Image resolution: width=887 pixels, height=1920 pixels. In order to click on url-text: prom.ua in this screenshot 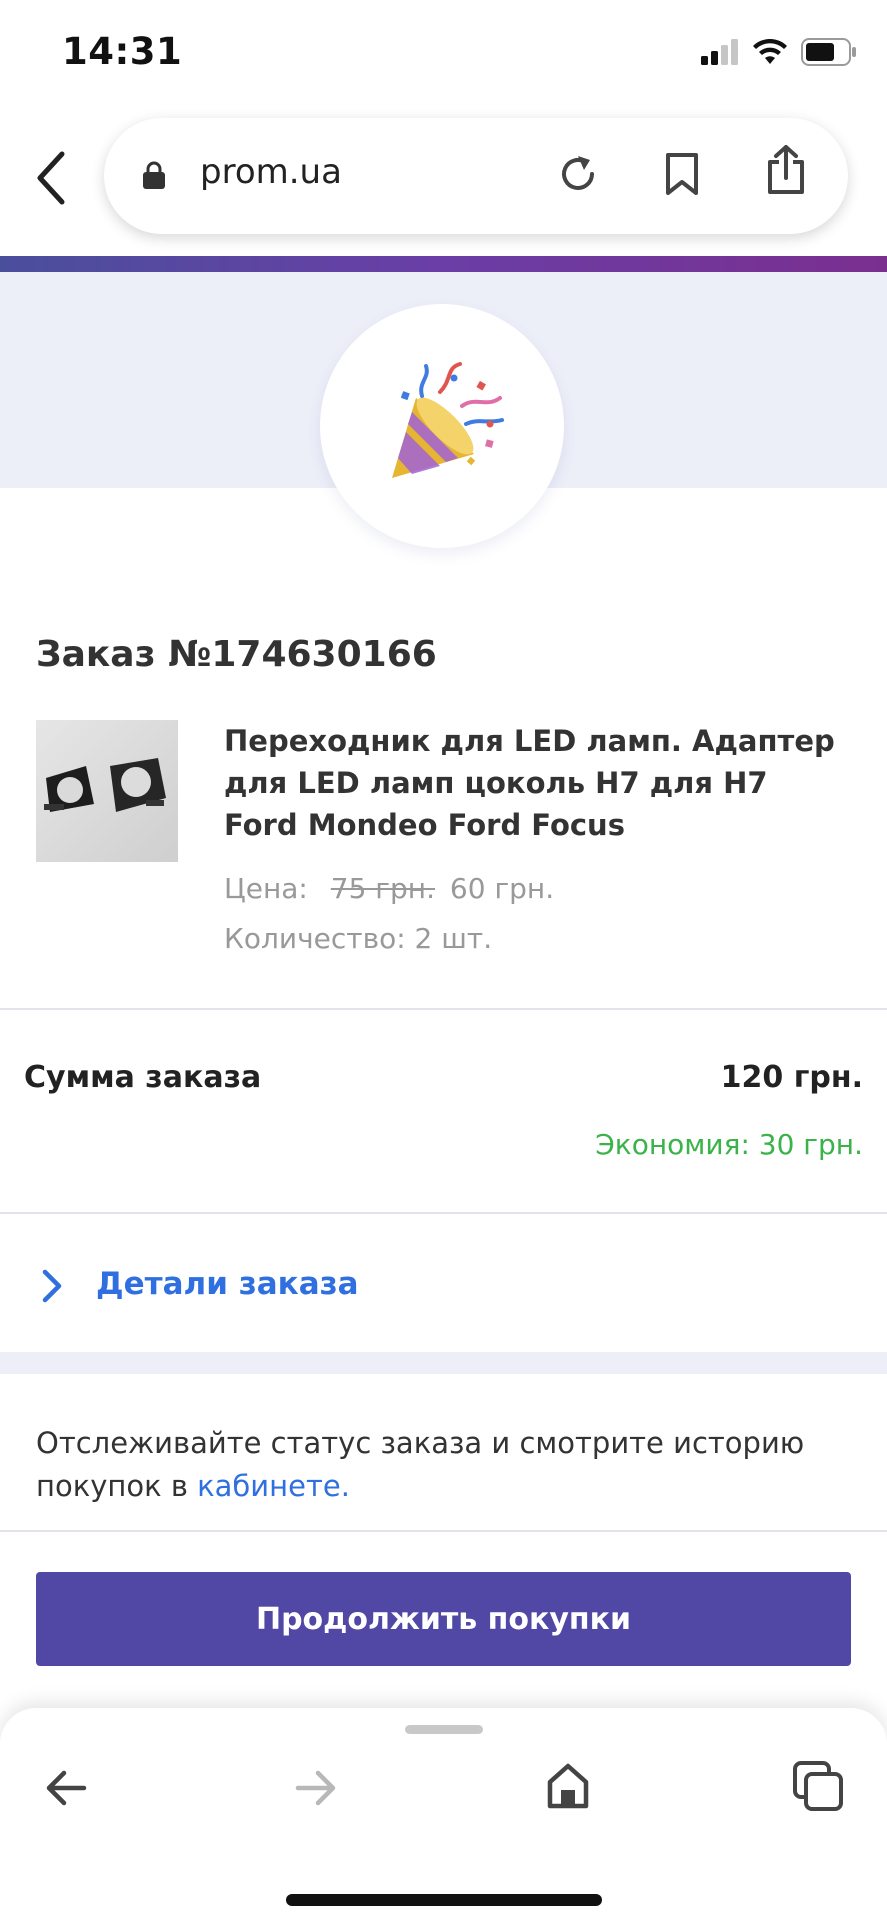, I will do `click(271, 172)`.